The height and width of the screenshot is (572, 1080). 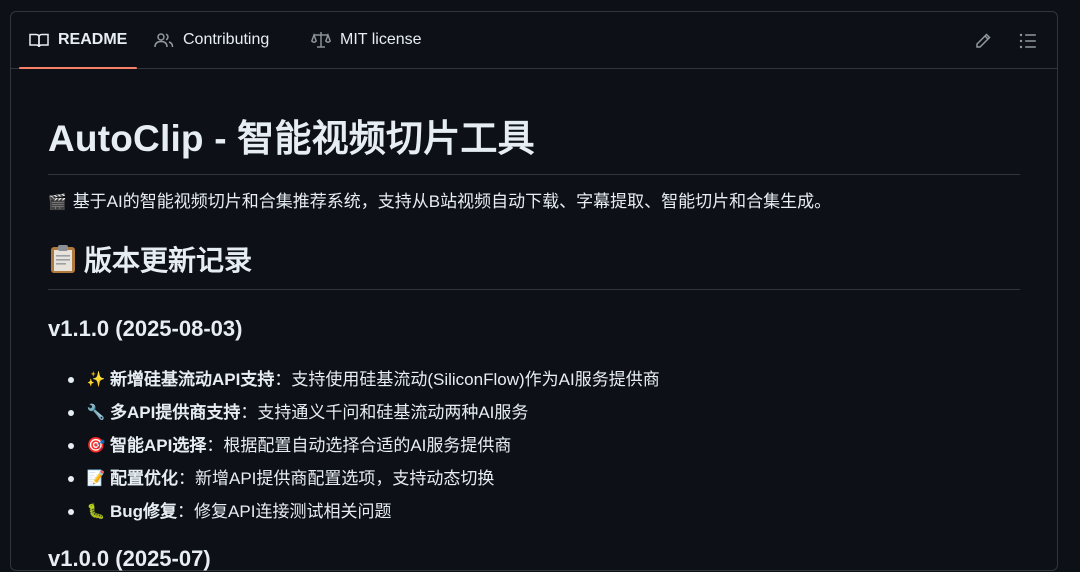 I want to click on item-text: 支持通义千问和硅基流动两种AI服务, so click(x=393, y=412).